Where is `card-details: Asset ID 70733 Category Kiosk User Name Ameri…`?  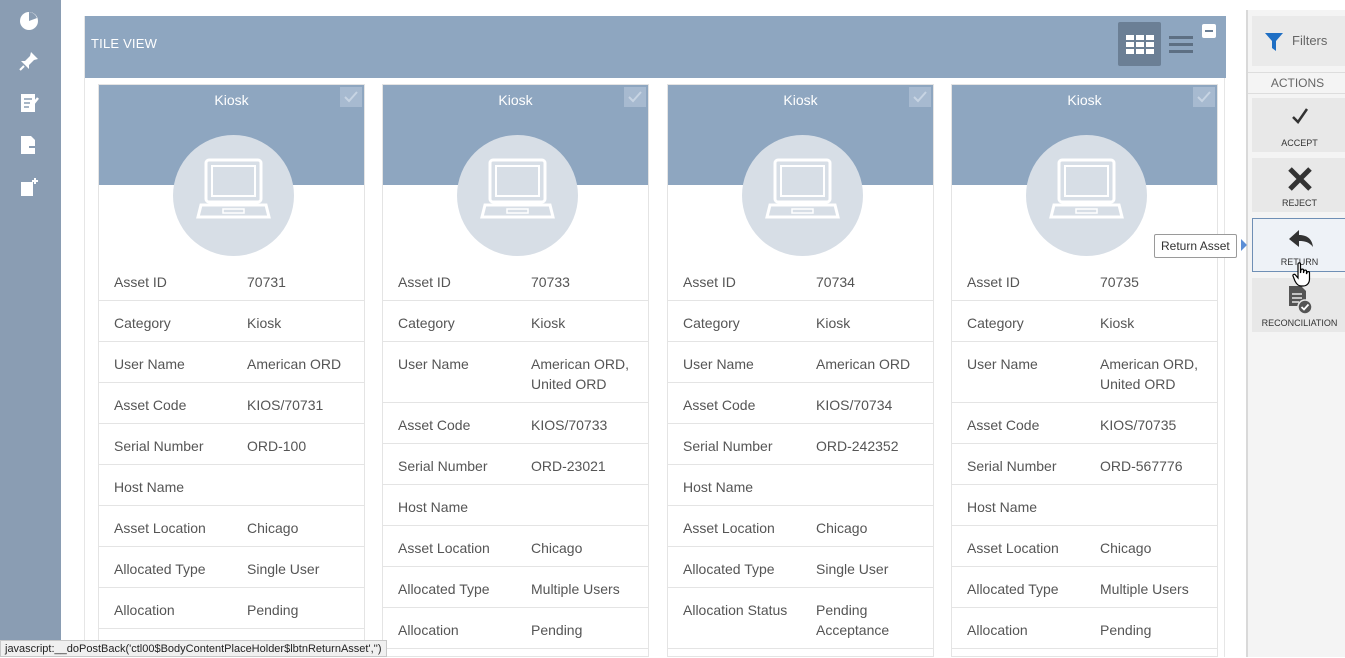 card-details: Asset ID 70733 Category Kiosk User Name Ameri… is located at coordinates (515, 454).